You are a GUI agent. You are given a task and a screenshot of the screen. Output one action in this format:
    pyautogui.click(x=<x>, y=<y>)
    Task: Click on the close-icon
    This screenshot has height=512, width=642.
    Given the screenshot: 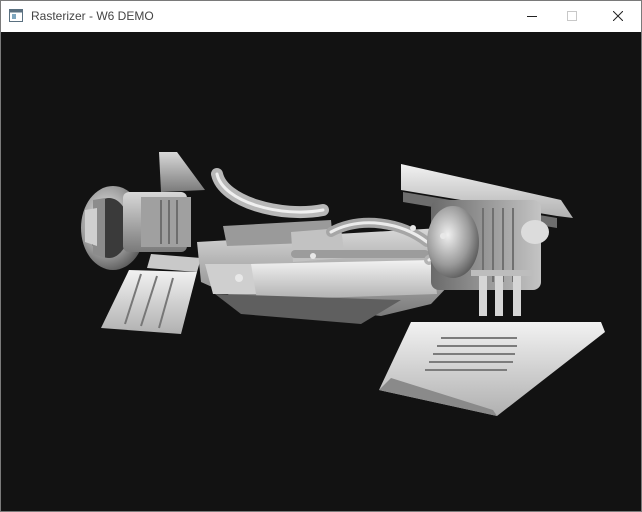 What is the action you would take?
    pyautogui.click(x=618, y=16)
    